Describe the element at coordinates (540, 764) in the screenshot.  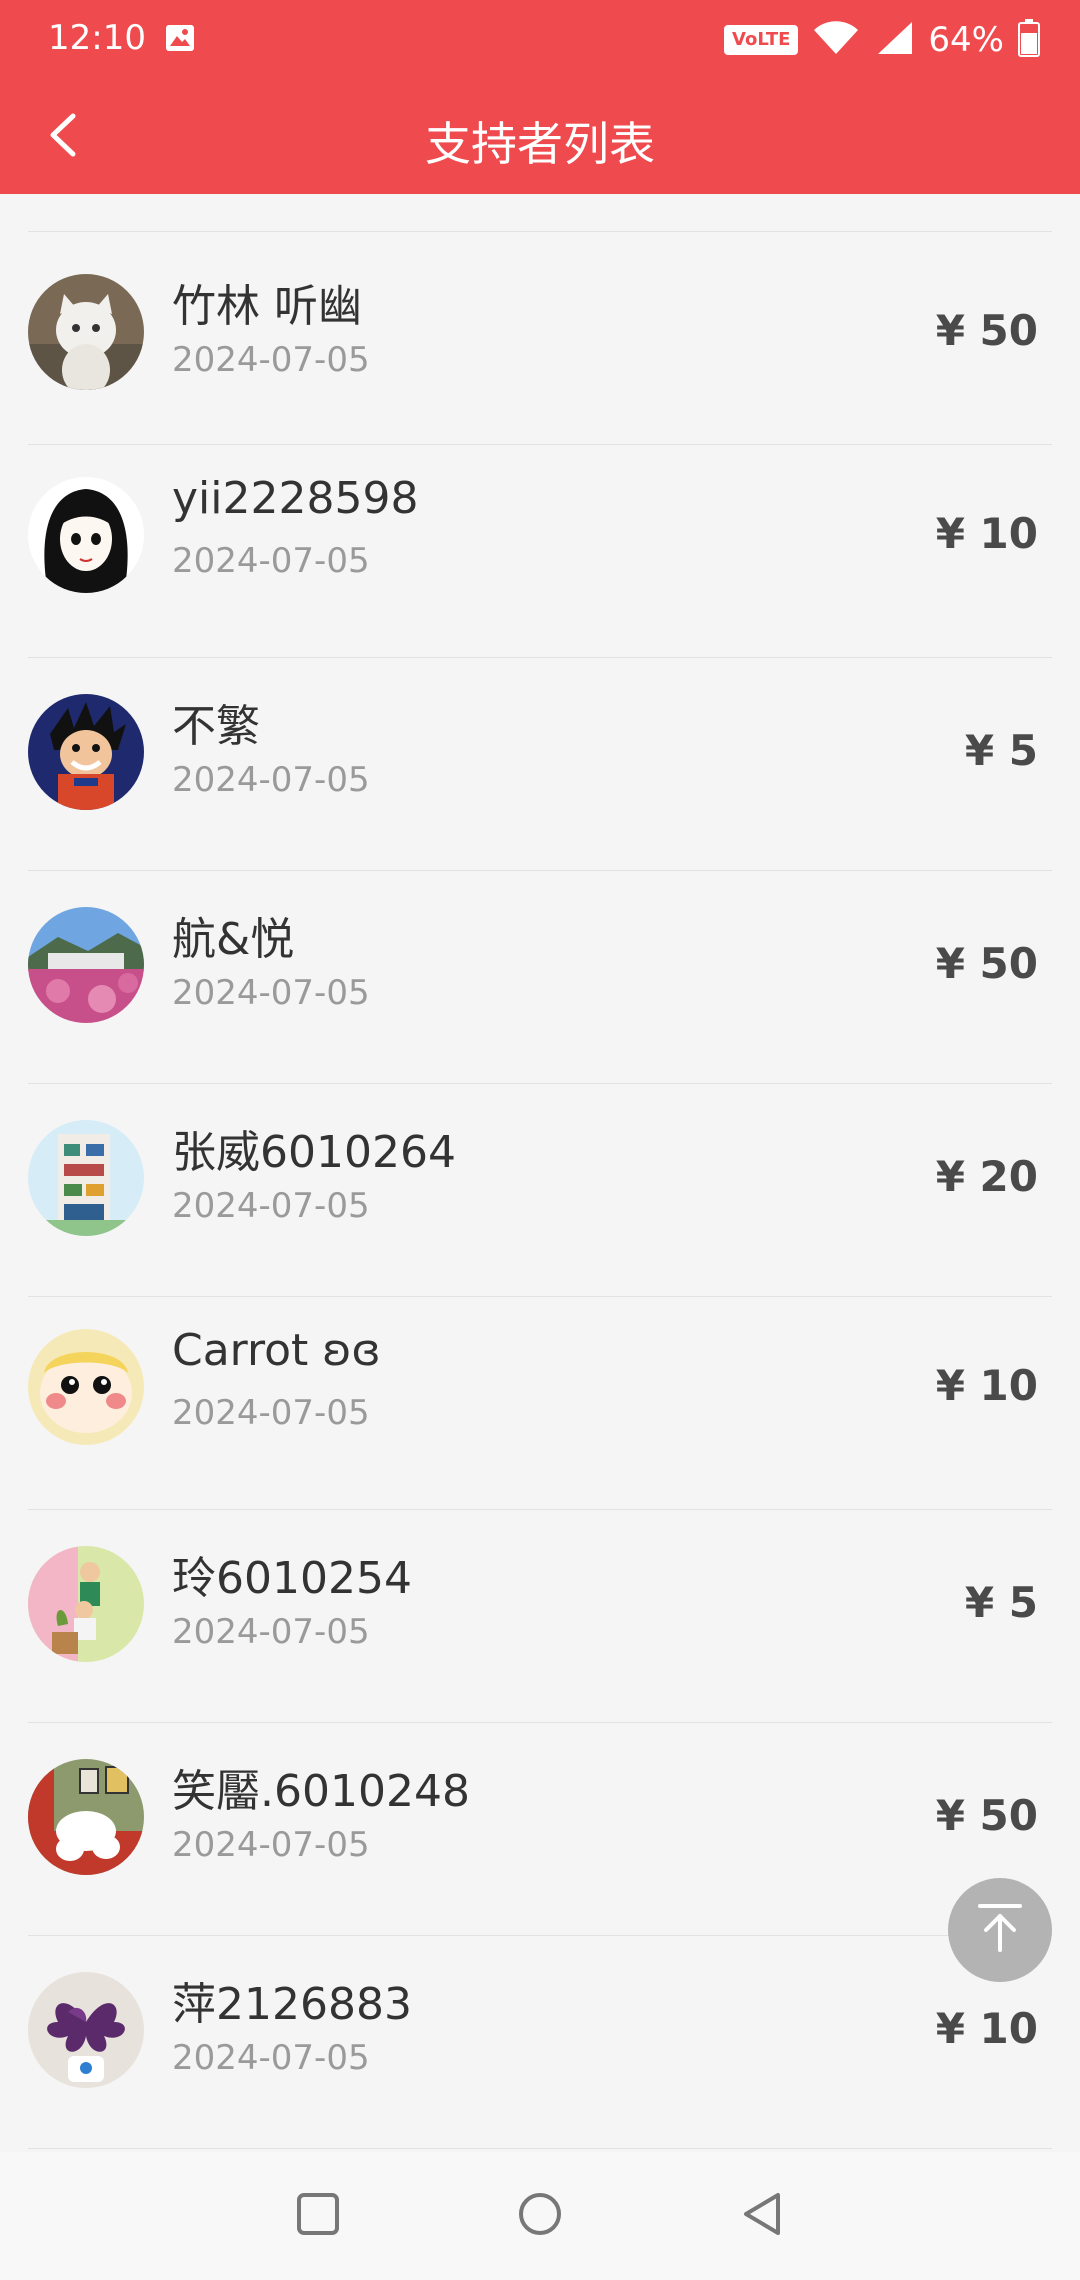
I see `supporter-row: 不繁 2024-07-05 ¥ 5` at that location.